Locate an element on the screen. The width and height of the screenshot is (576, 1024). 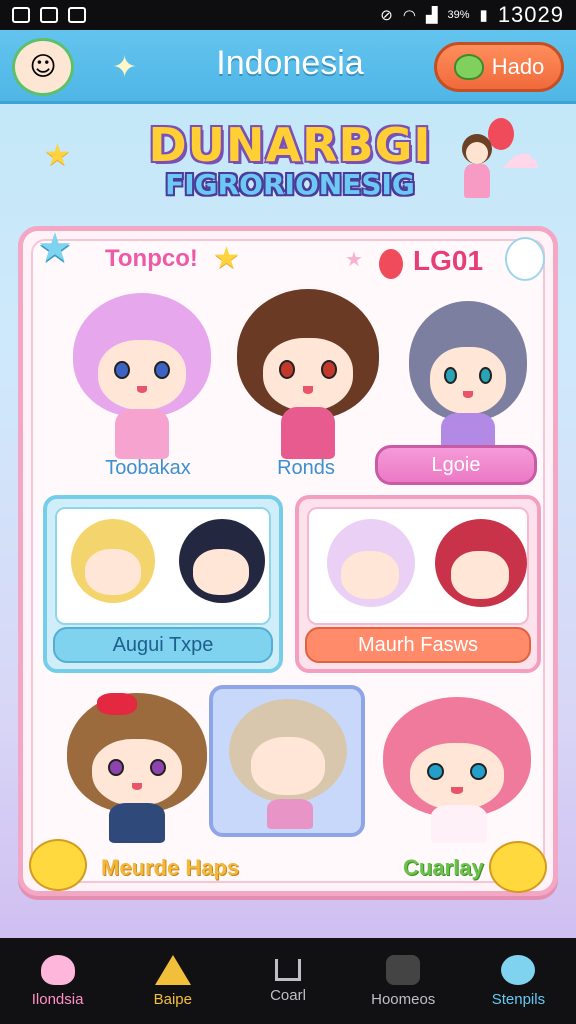
nav-label: Coarl is located at coordinates (288, 995).